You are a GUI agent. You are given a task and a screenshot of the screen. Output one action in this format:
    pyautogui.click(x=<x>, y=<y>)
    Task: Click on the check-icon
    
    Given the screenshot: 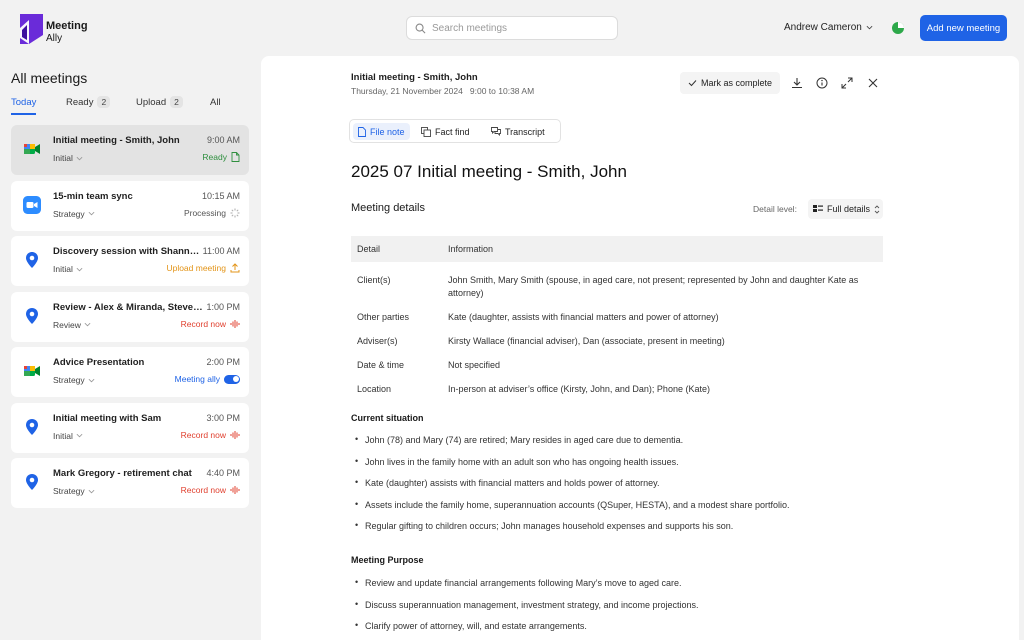 What is the action you would take?
    pyautogui.click(x=692, y=83)
    